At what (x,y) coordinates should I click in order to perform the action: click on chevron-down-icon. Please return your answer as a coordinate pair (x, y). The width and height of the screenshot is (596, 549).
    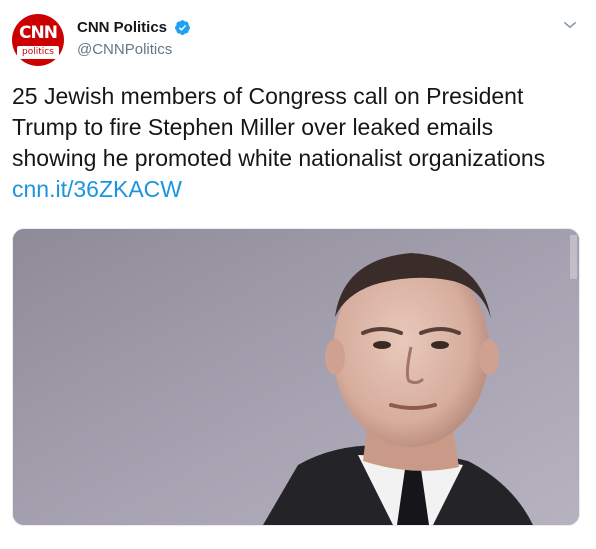
    Looking at the image, I should click on (570, 25).